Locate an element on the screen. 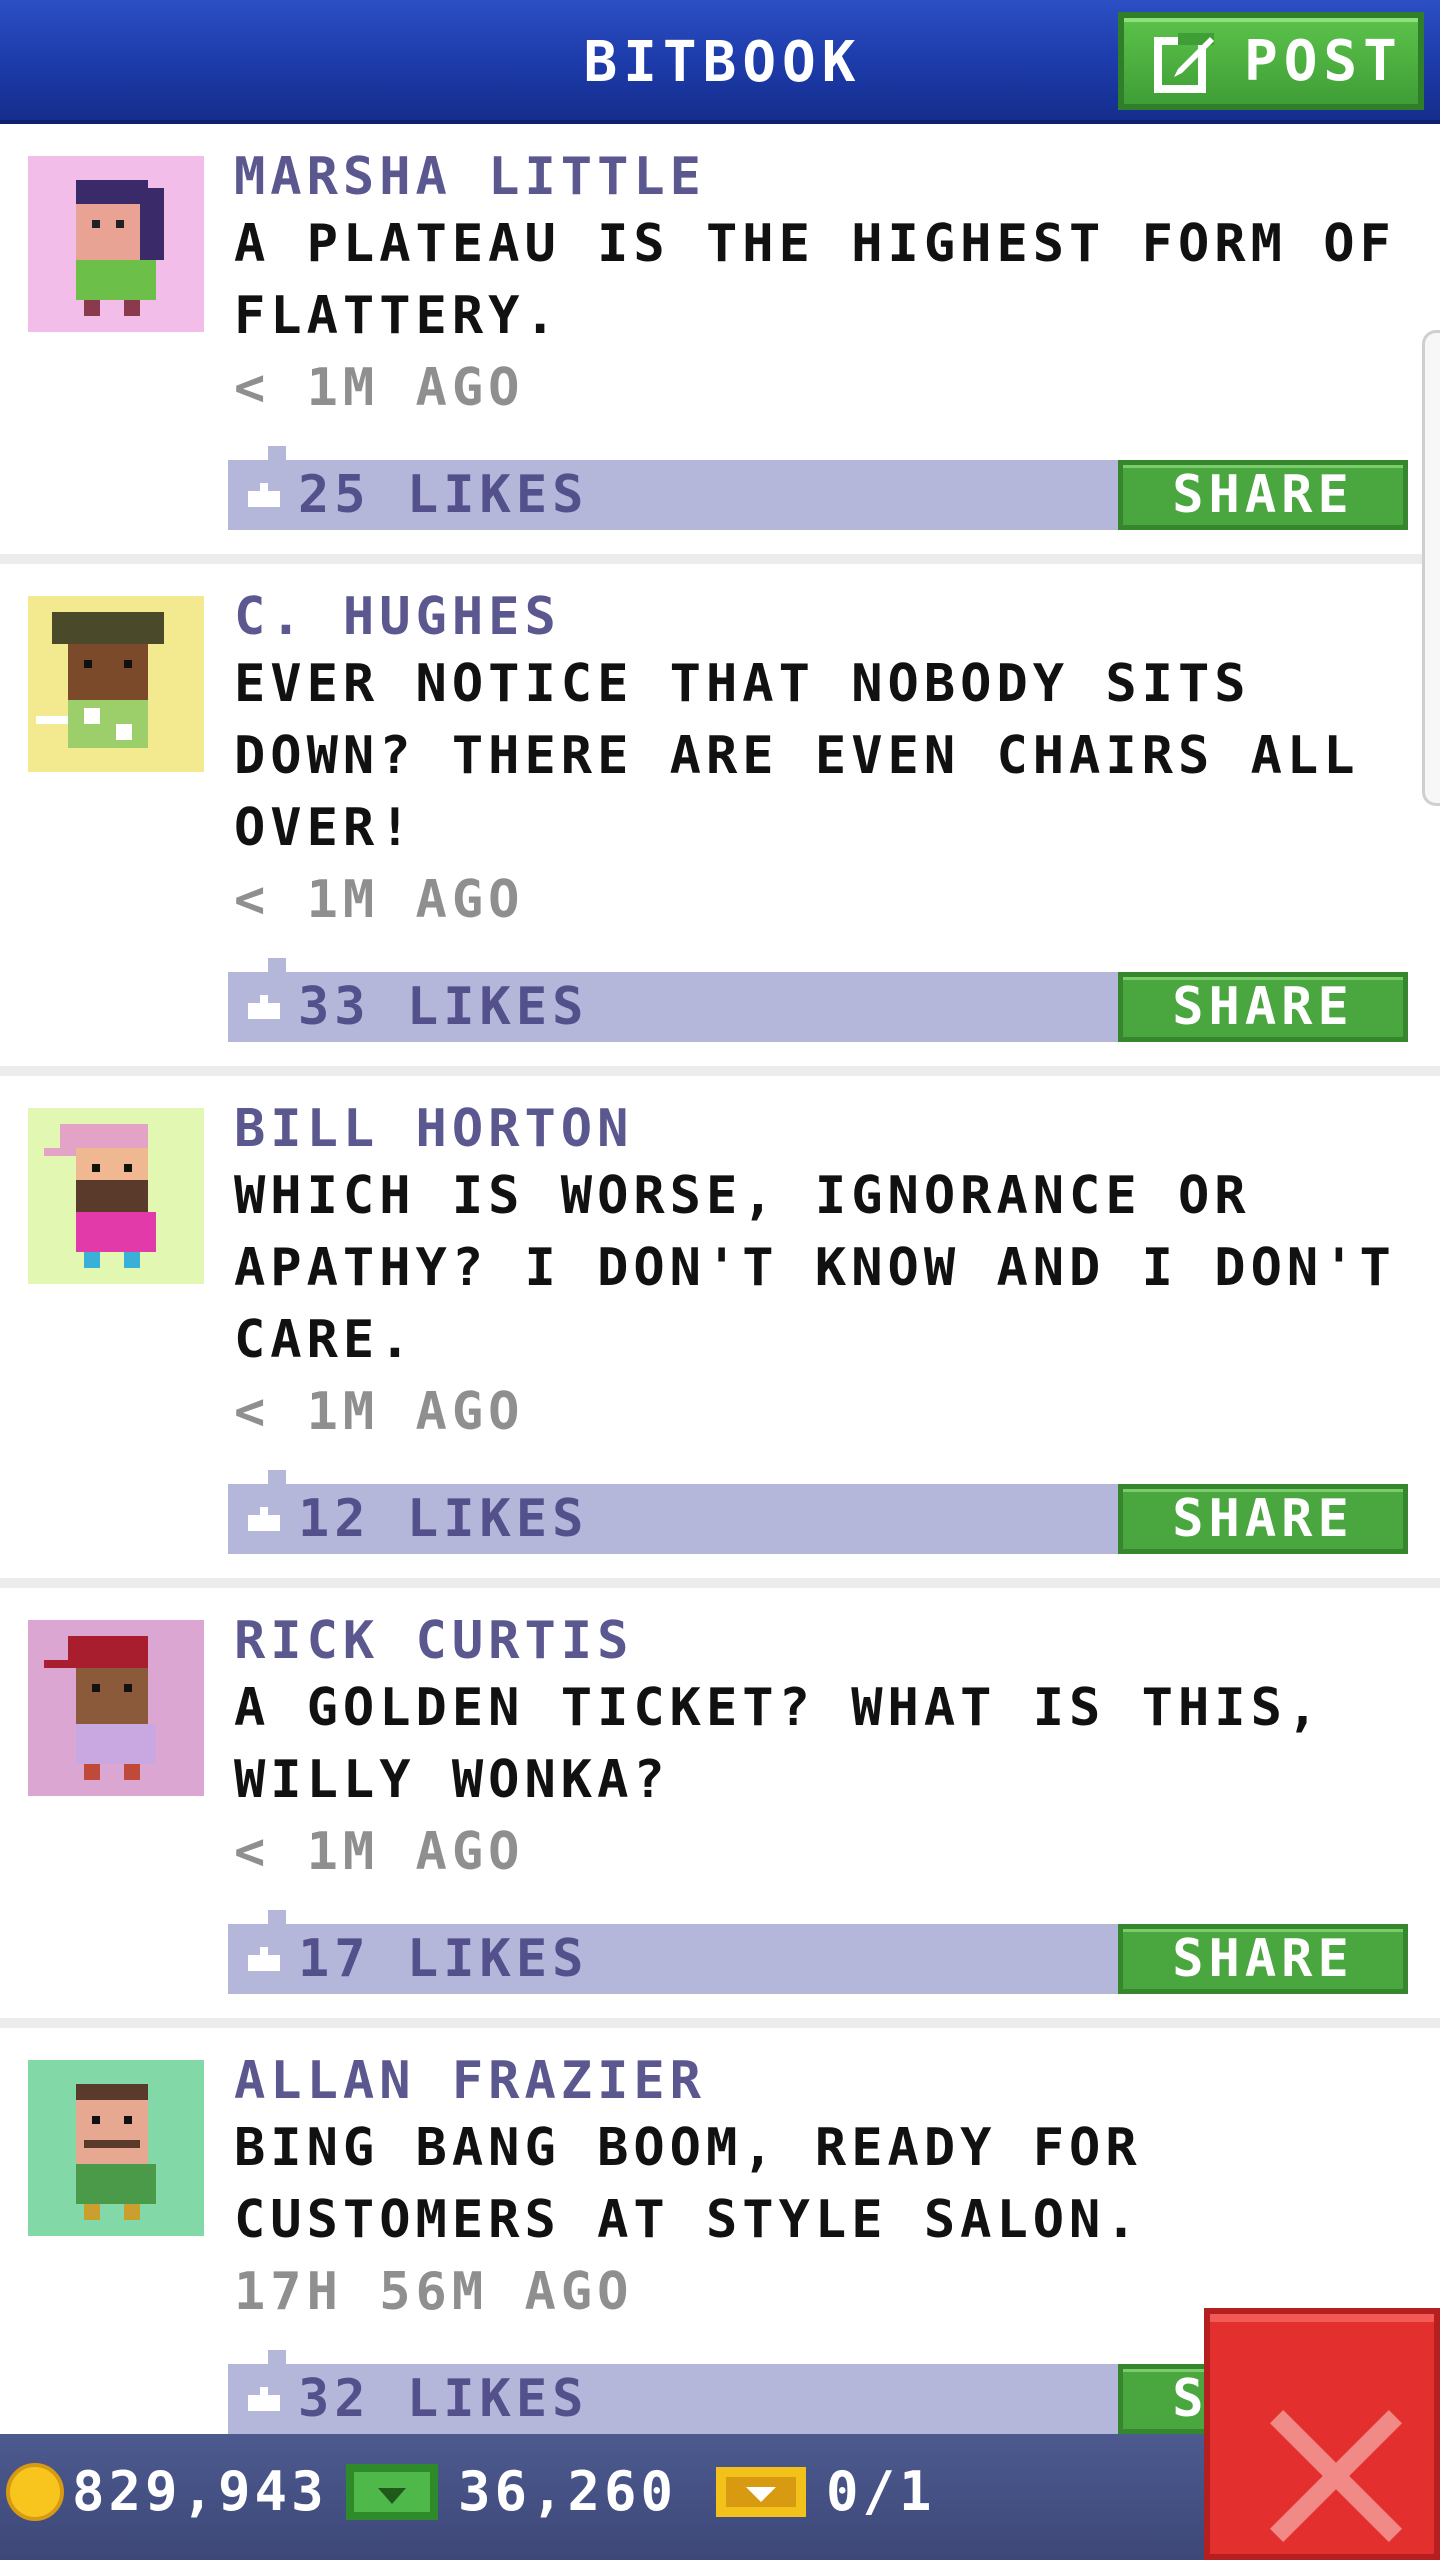 The image size is (1440, 2560). post-button-label: POST is located at coordinates (1323, 61).